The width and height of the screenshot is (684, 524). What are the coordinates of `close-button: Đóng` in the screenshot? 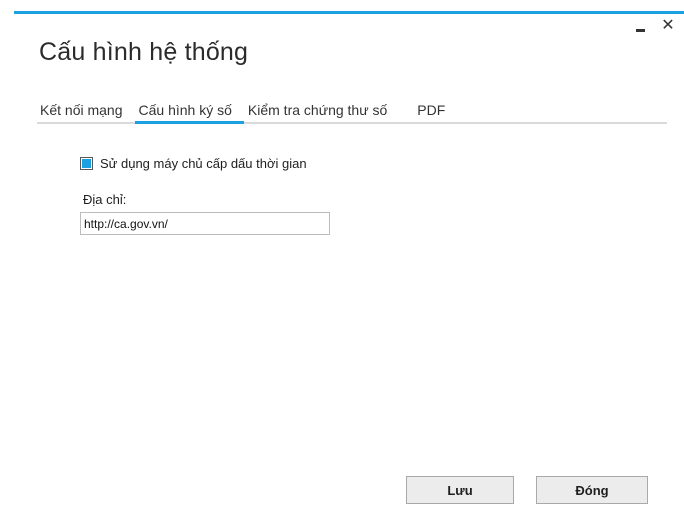 It's located at (592, 490).